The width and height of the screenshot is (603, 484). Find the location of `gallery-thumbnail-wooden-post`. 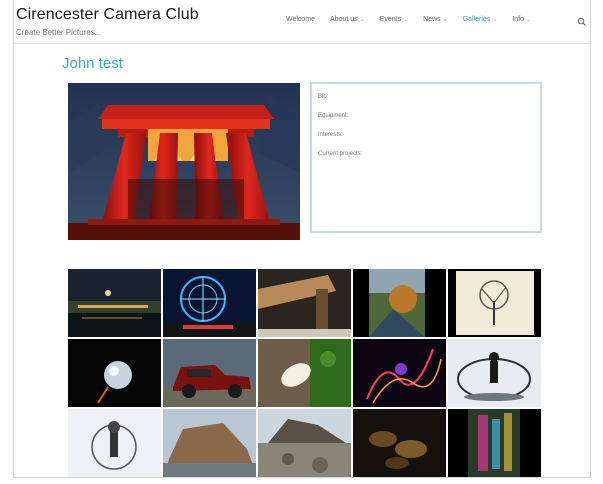

gallery-thumbnail-wooden-post is located at coordinates (304, 303).